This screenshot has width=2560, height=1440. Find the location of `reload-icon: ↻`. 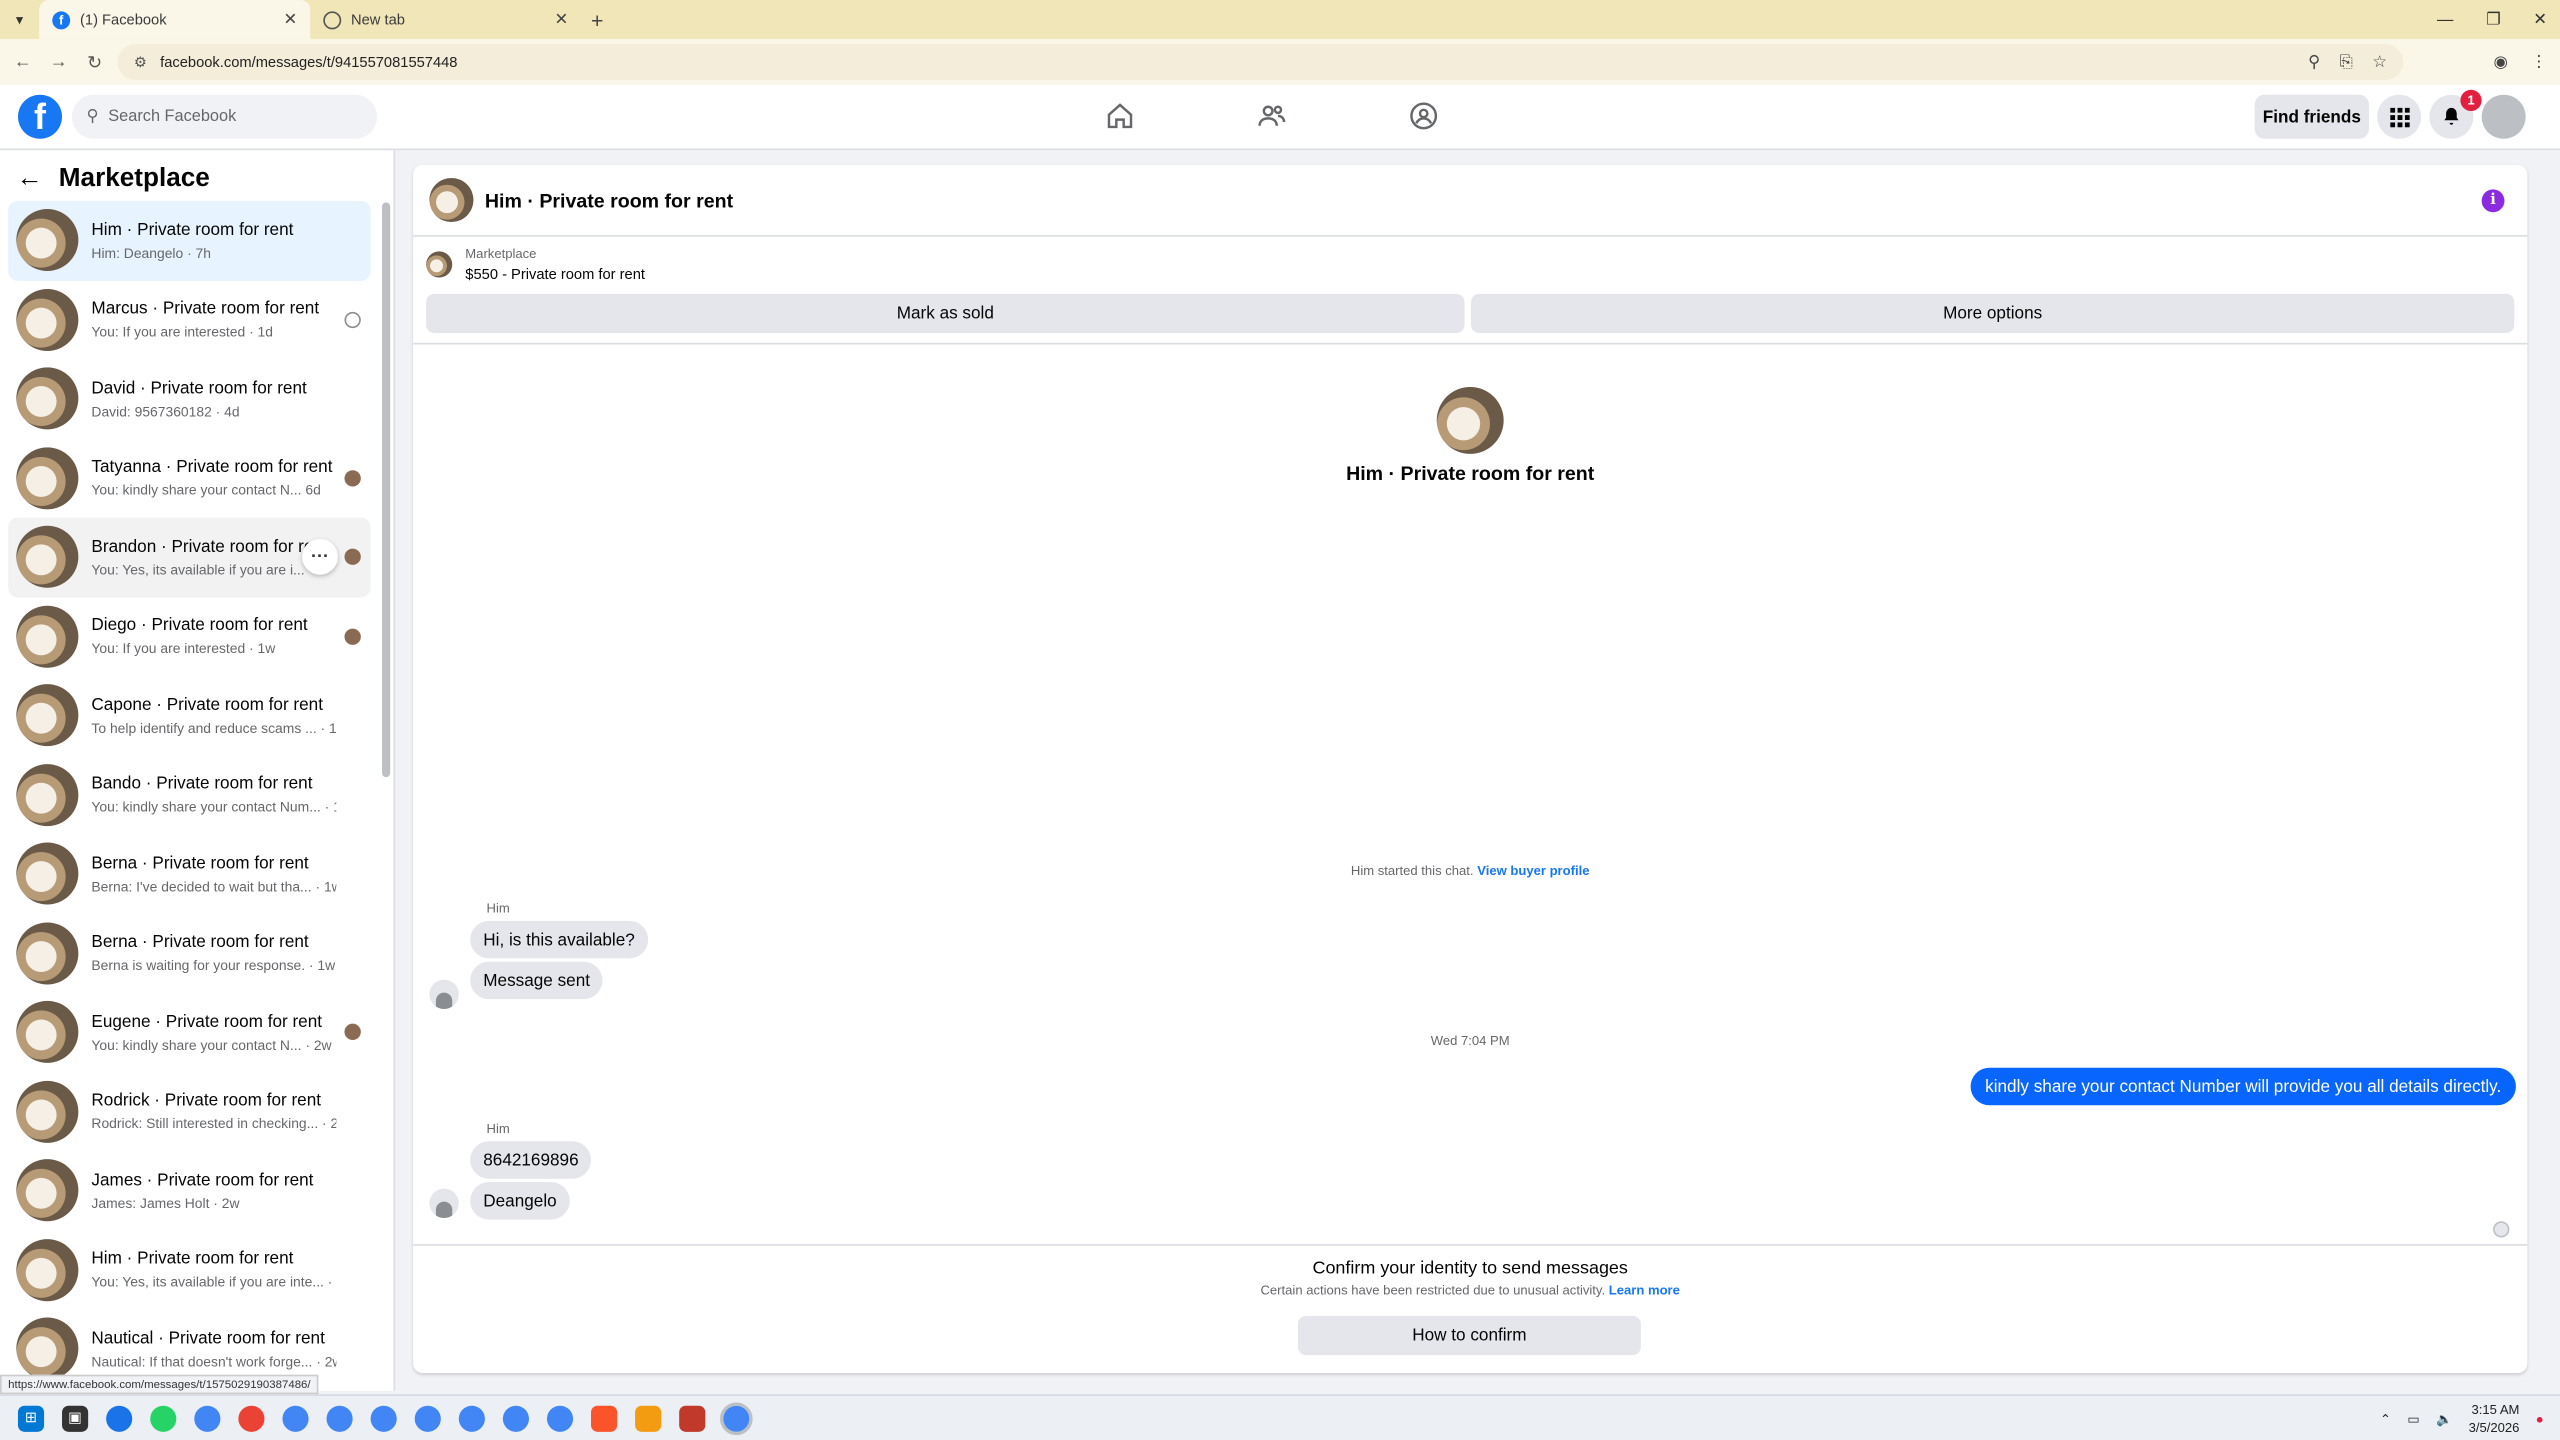

reload-icon: ↻ is located at coordinates (95, 62).